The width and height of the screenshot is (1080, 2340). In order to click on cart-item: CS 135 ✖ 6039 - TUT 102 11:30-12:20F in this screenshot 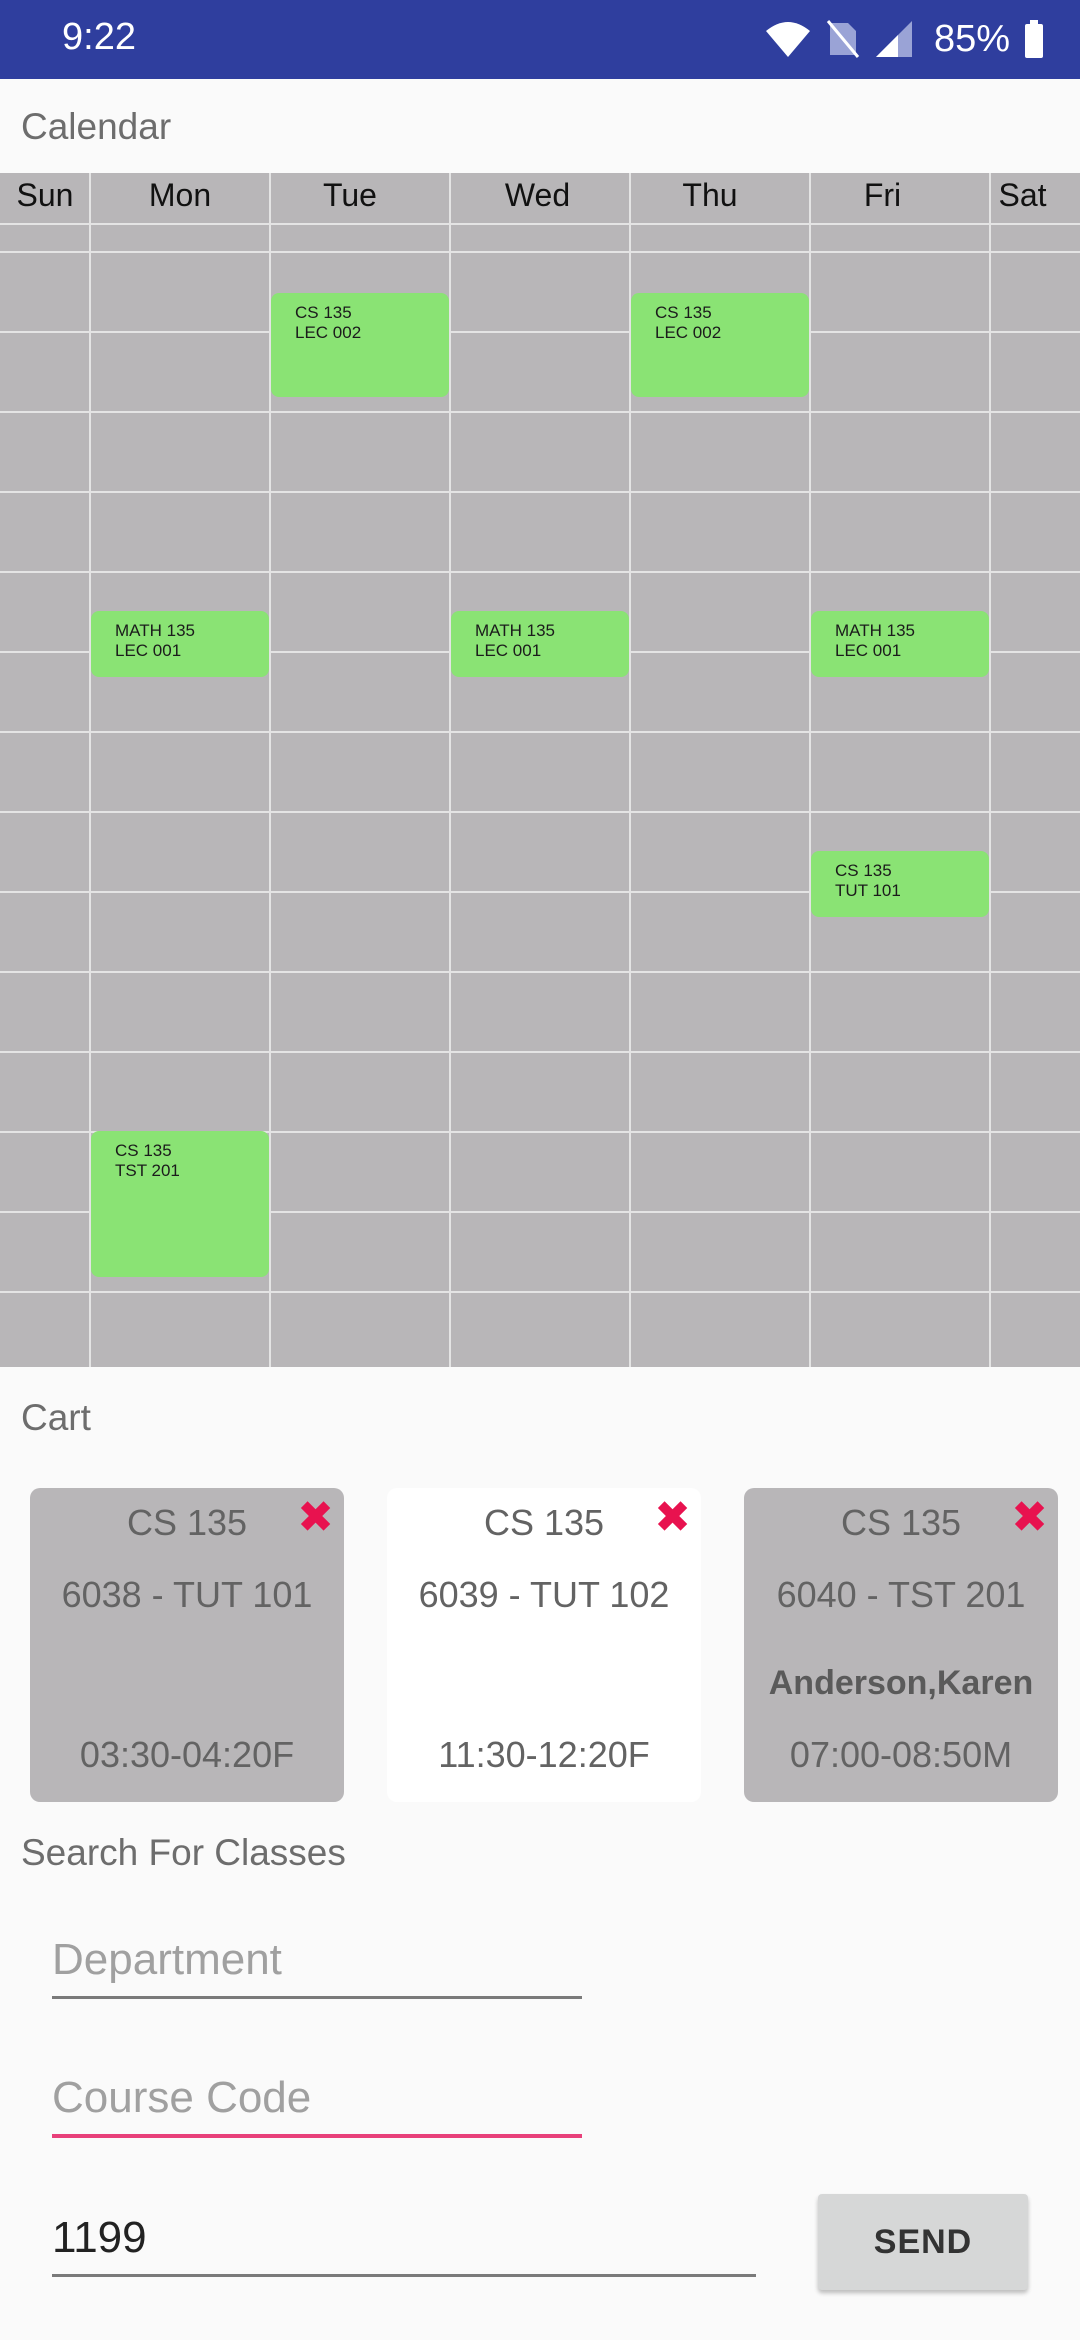, I will do `click(544, 1645)`.